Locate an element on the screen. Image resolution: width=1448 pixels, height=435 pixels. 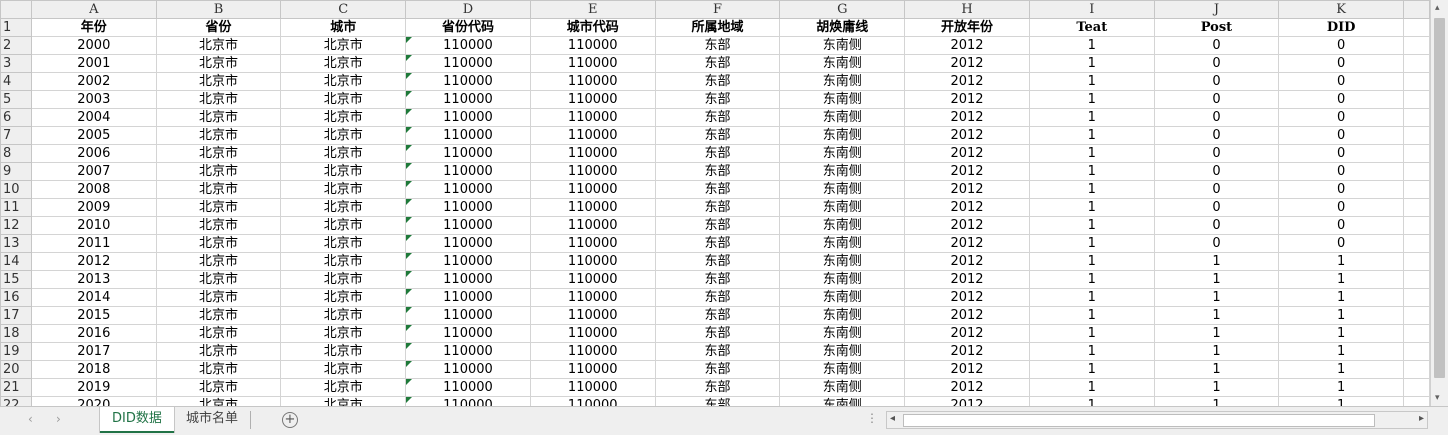
cell-year: 2011 is located at coordinates (93, 243).